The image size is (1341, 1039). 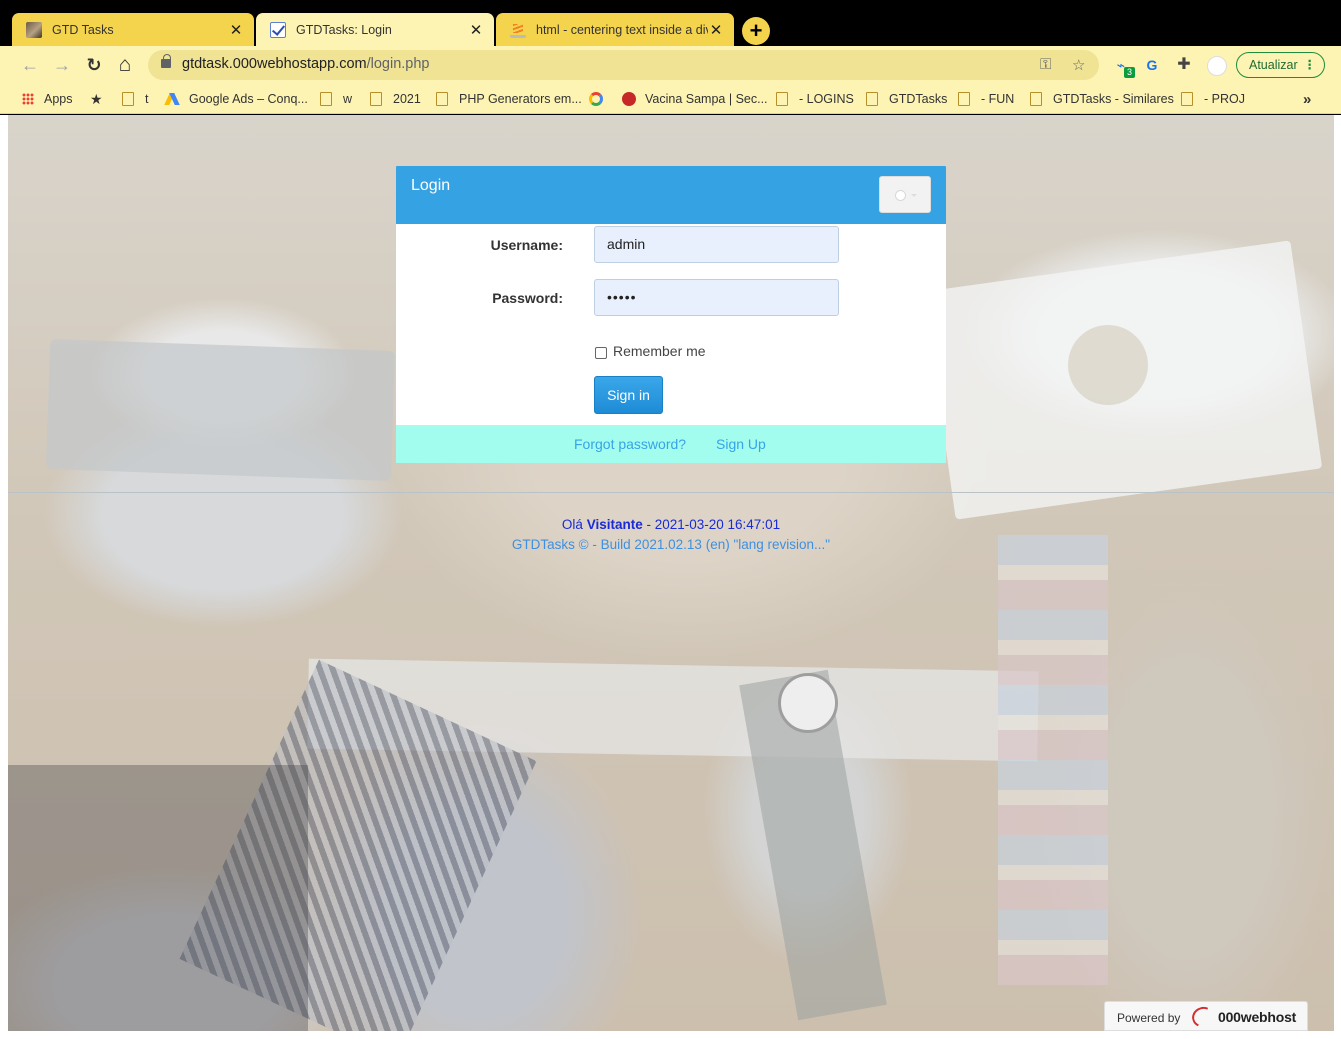 I want to click on bookmark-star-icon: ★, so click(x=96, y=99).